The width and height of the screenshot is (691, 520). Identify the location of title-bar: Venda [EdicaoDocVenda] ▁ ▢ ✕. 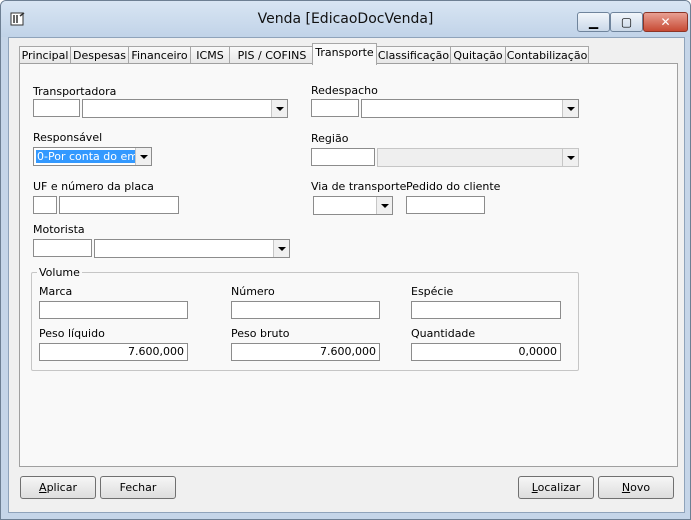
(345, 19).